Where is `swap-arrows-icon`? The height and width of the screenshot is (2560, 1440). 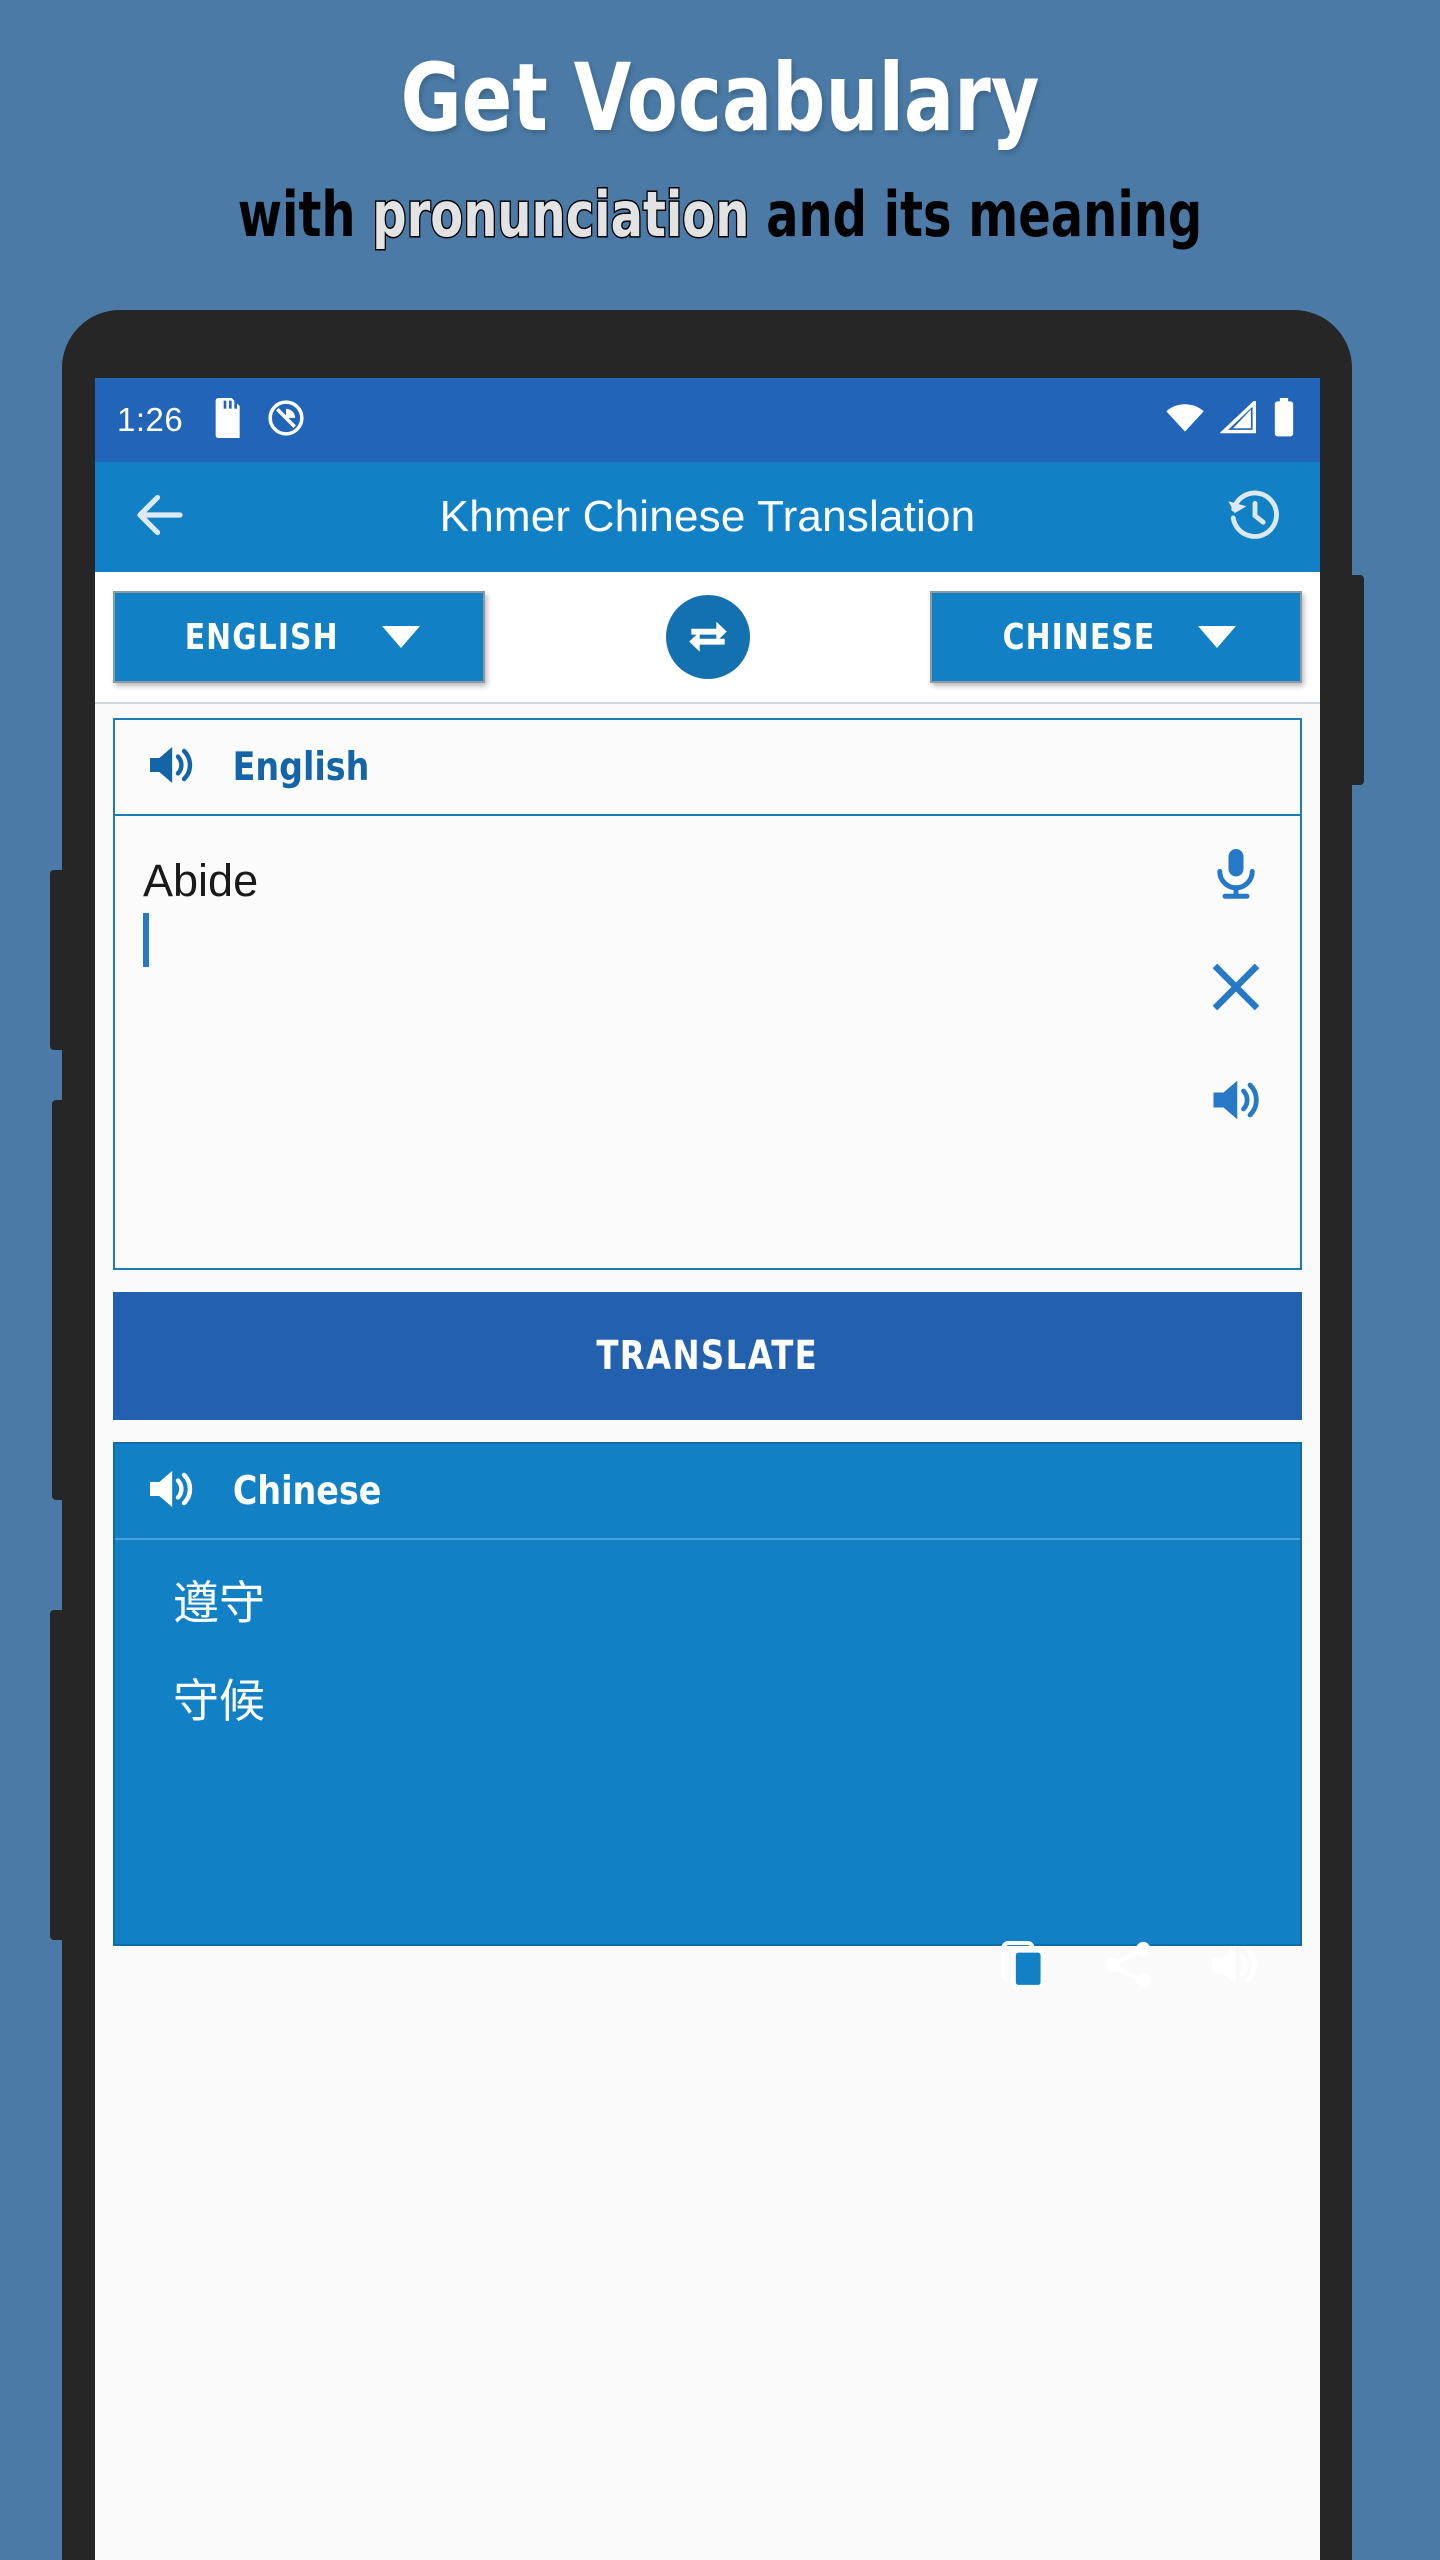 swap-arrows-icon is located at coordinates (708, 637).